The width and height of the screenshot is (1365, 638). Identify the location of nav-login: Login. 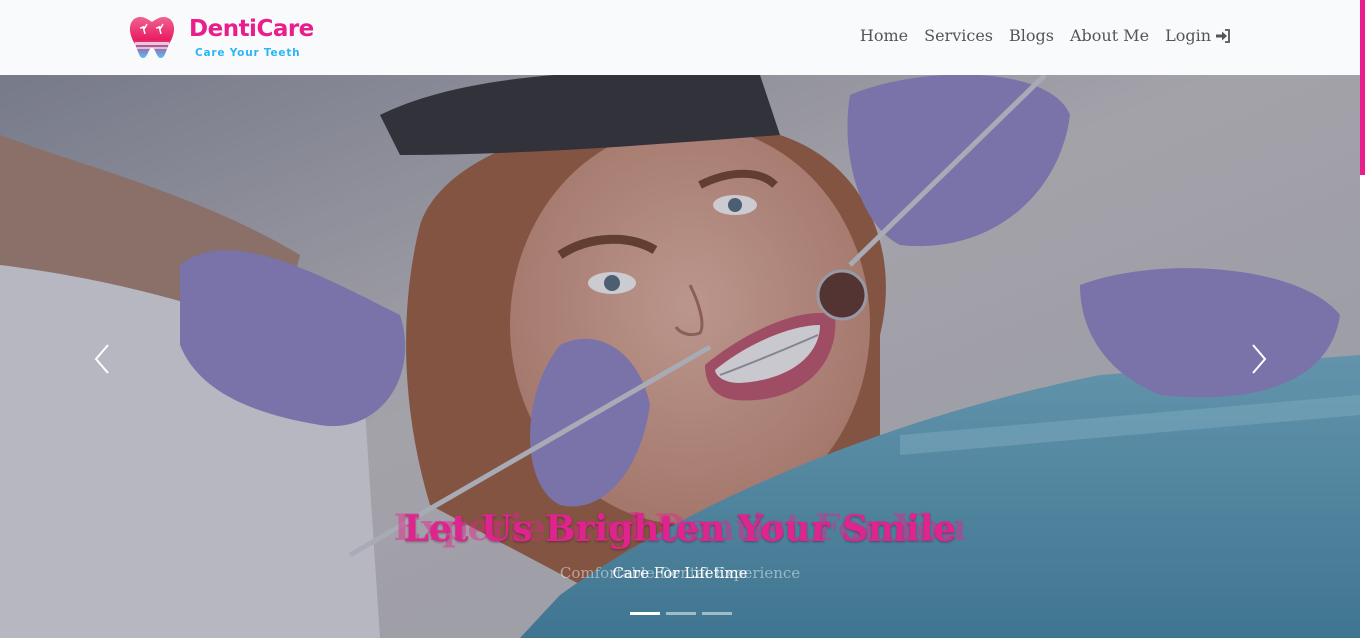
(1198, 35).